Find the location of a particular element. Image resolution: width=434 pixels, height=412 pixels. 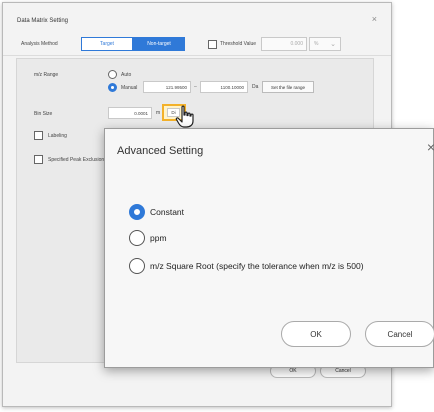

advanced-cancel-button: Cancel is located at coordinates (399, 334).